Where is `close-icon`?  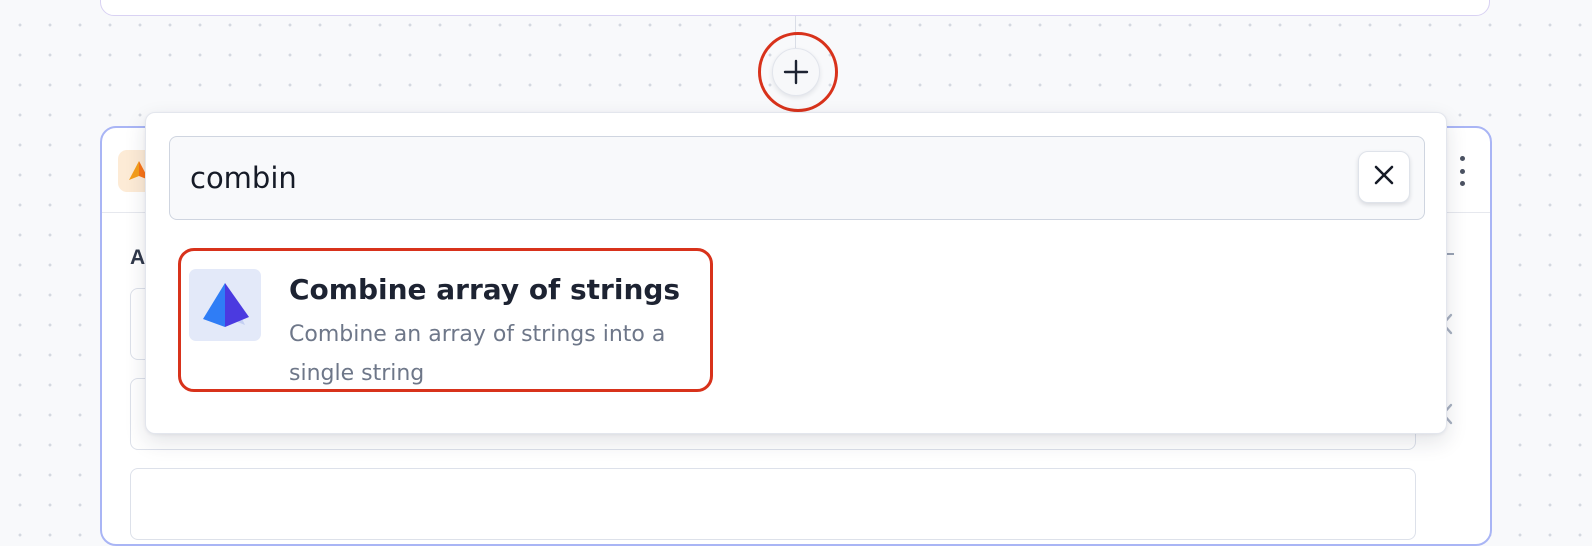 close-icon is located at coordinates (1384, 177).